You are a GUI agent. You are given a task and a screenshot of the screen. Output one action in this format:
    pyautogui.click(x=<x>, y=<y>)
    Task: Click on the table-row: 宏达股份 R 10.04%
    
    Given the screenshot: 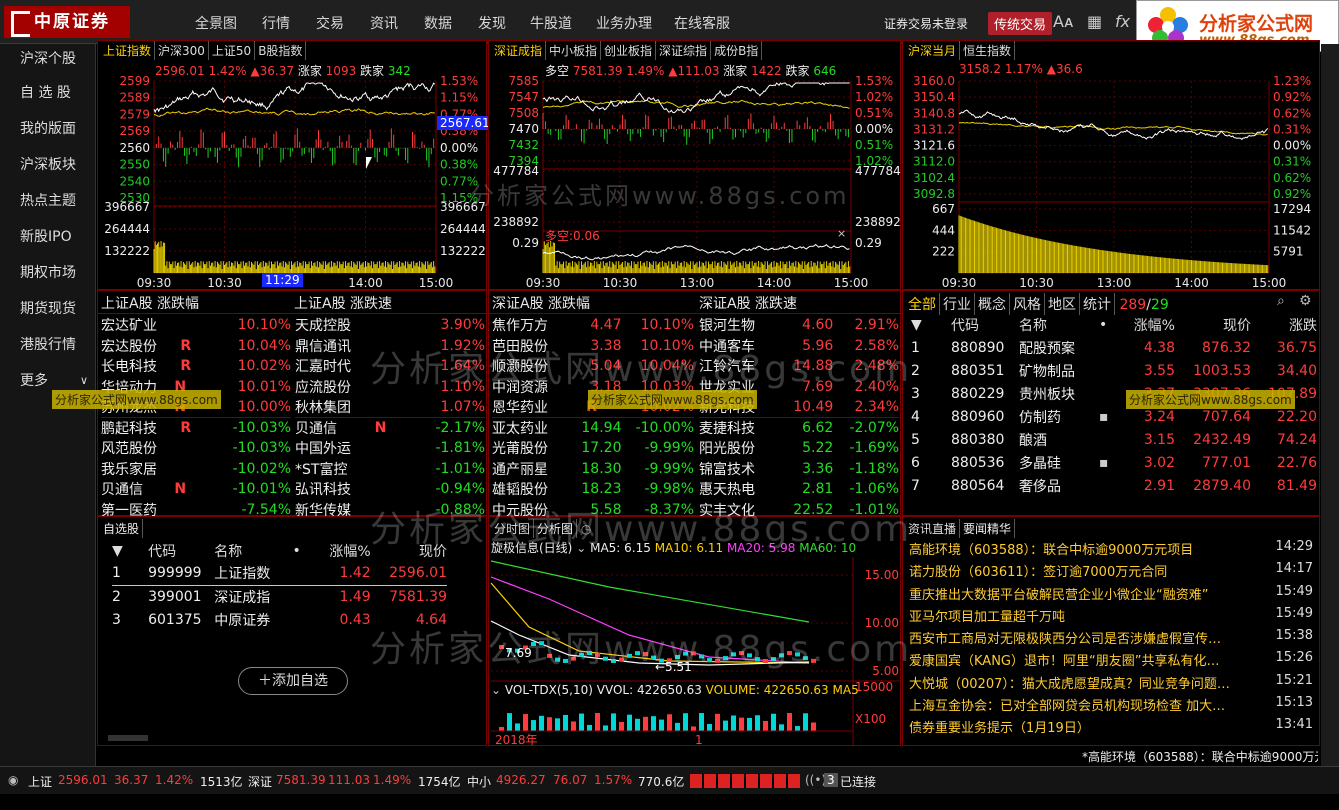 What is the action you would take?
    pyautogui.click(x=196, y=346)
    